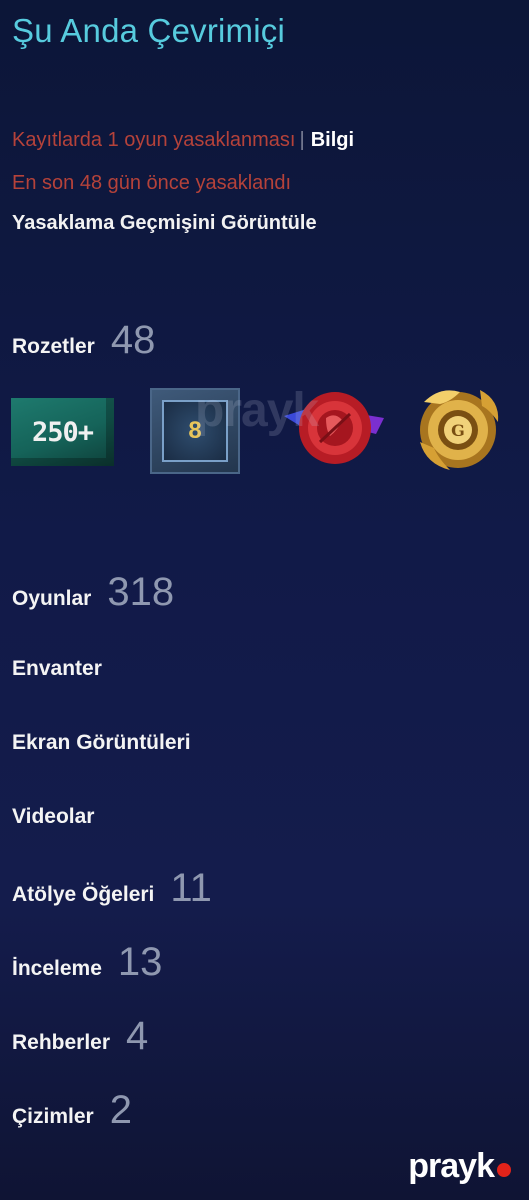 The height and width of the screenshot is (1200, 529). Describe the element at coordinates (154, 140) in the screenshot. I see `ban-count-text: Kayıtlarda 1 oyun yasaklanması` at that location.